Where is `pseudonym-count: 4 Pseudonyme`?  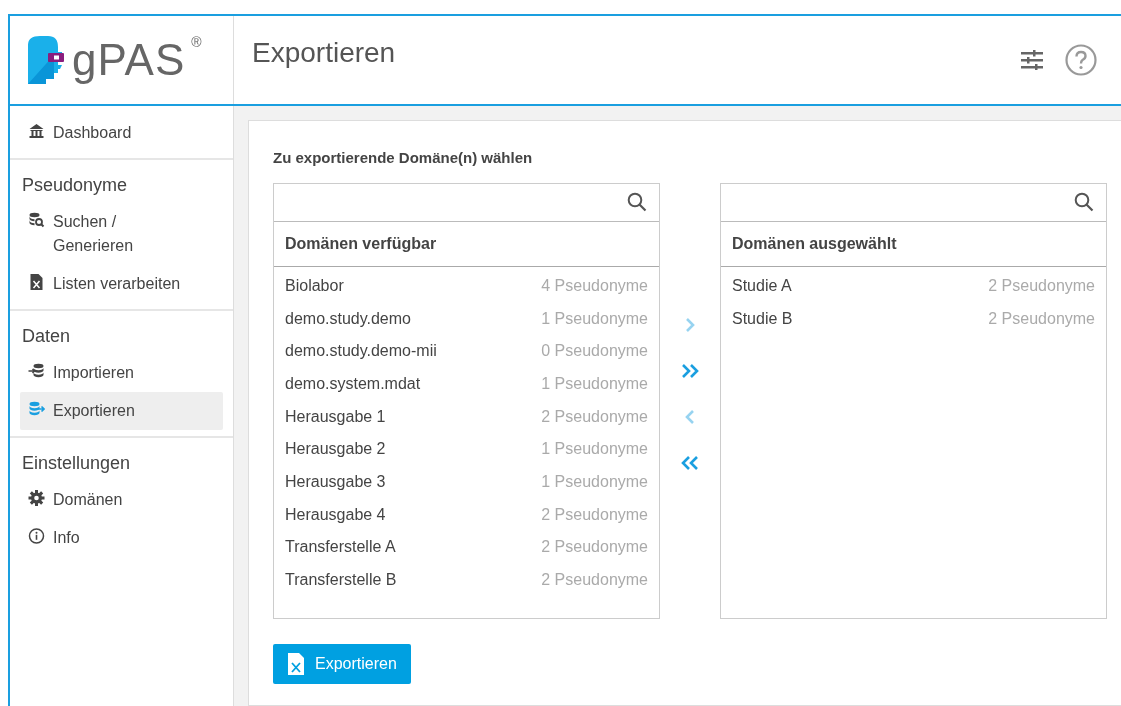 pseudonym-count: 4 Pseudonyme is located at coordinates (594, 285).